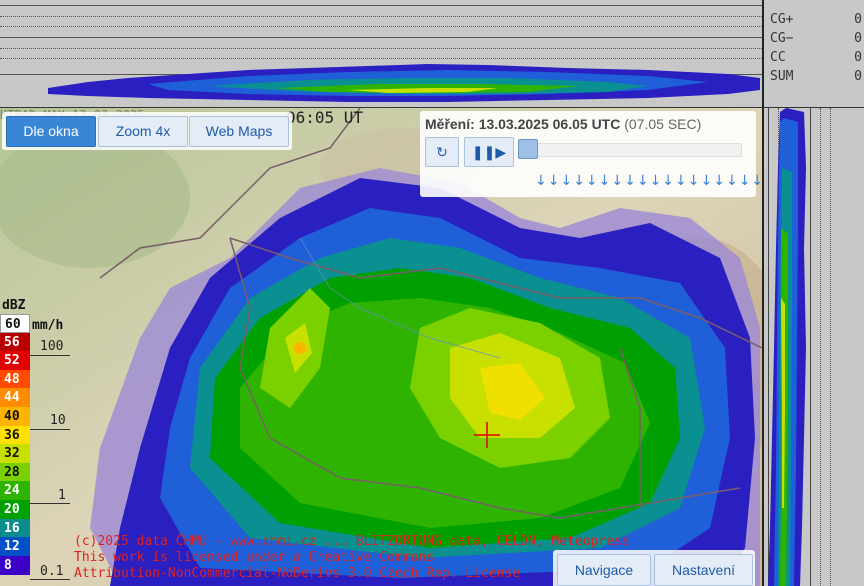  Describe the element at coordinates (15, 528) in the screenshot. I see `legend-level-16: 16` at that location.